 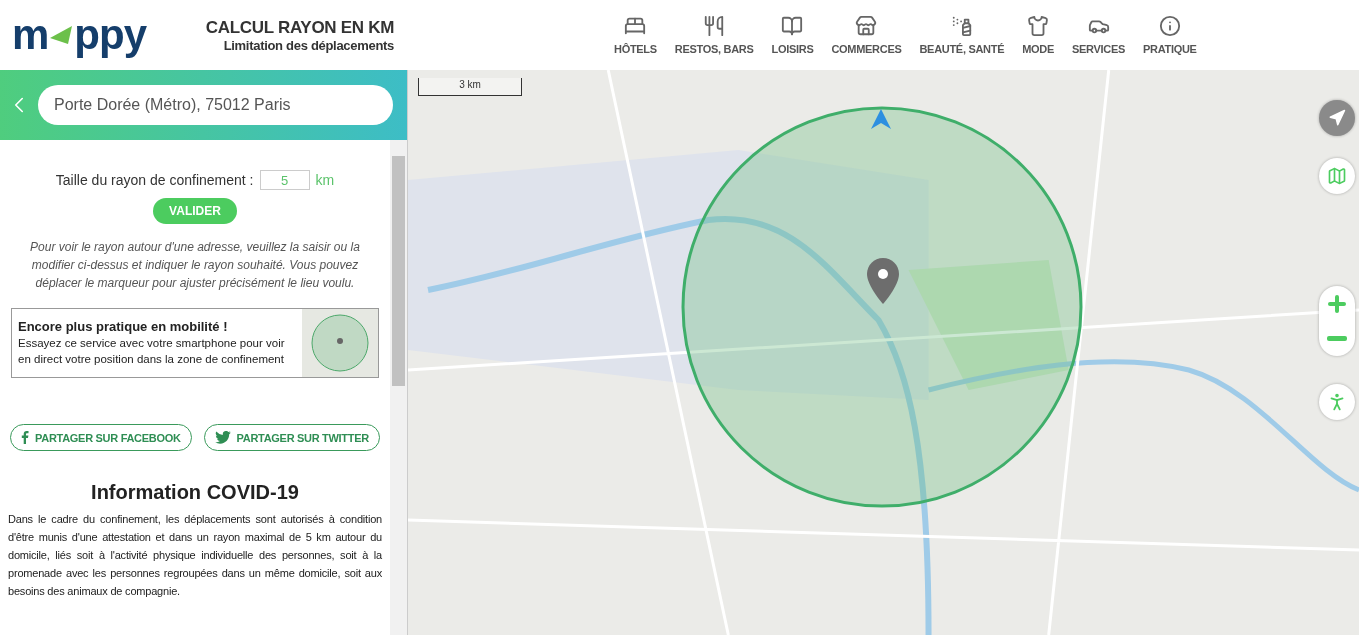 I want to click on navigation-arrow-icon, so click(x=881, y=119).